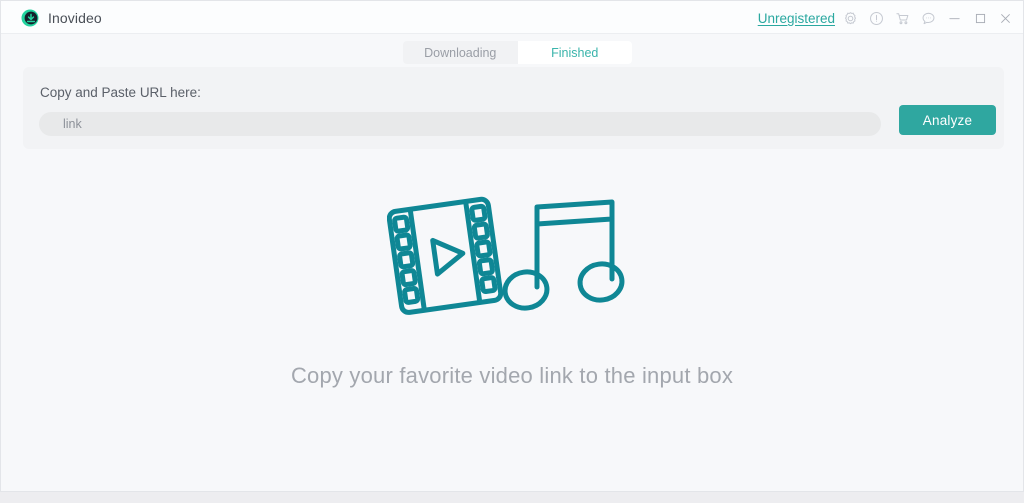 This screenshot has width=1024, height=503. What do you see at coordinates (796, 18) in the screenshot?
I see `unregistered-link: Unregistered` at bounding box center [796, 18].